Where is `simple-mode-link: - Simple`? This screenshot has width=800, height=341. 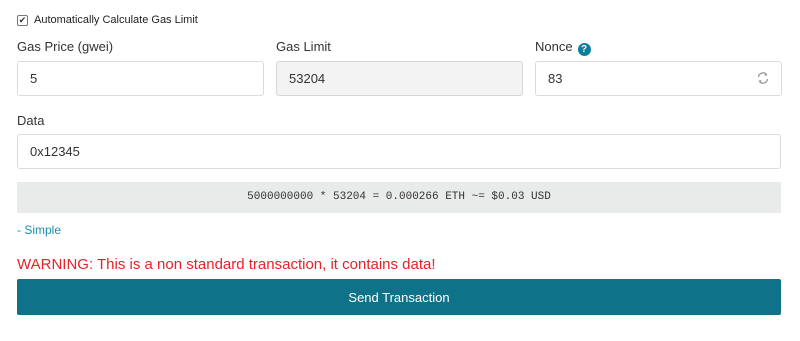
simple-mode-link: - Simple is located at coordinates (39, 230).